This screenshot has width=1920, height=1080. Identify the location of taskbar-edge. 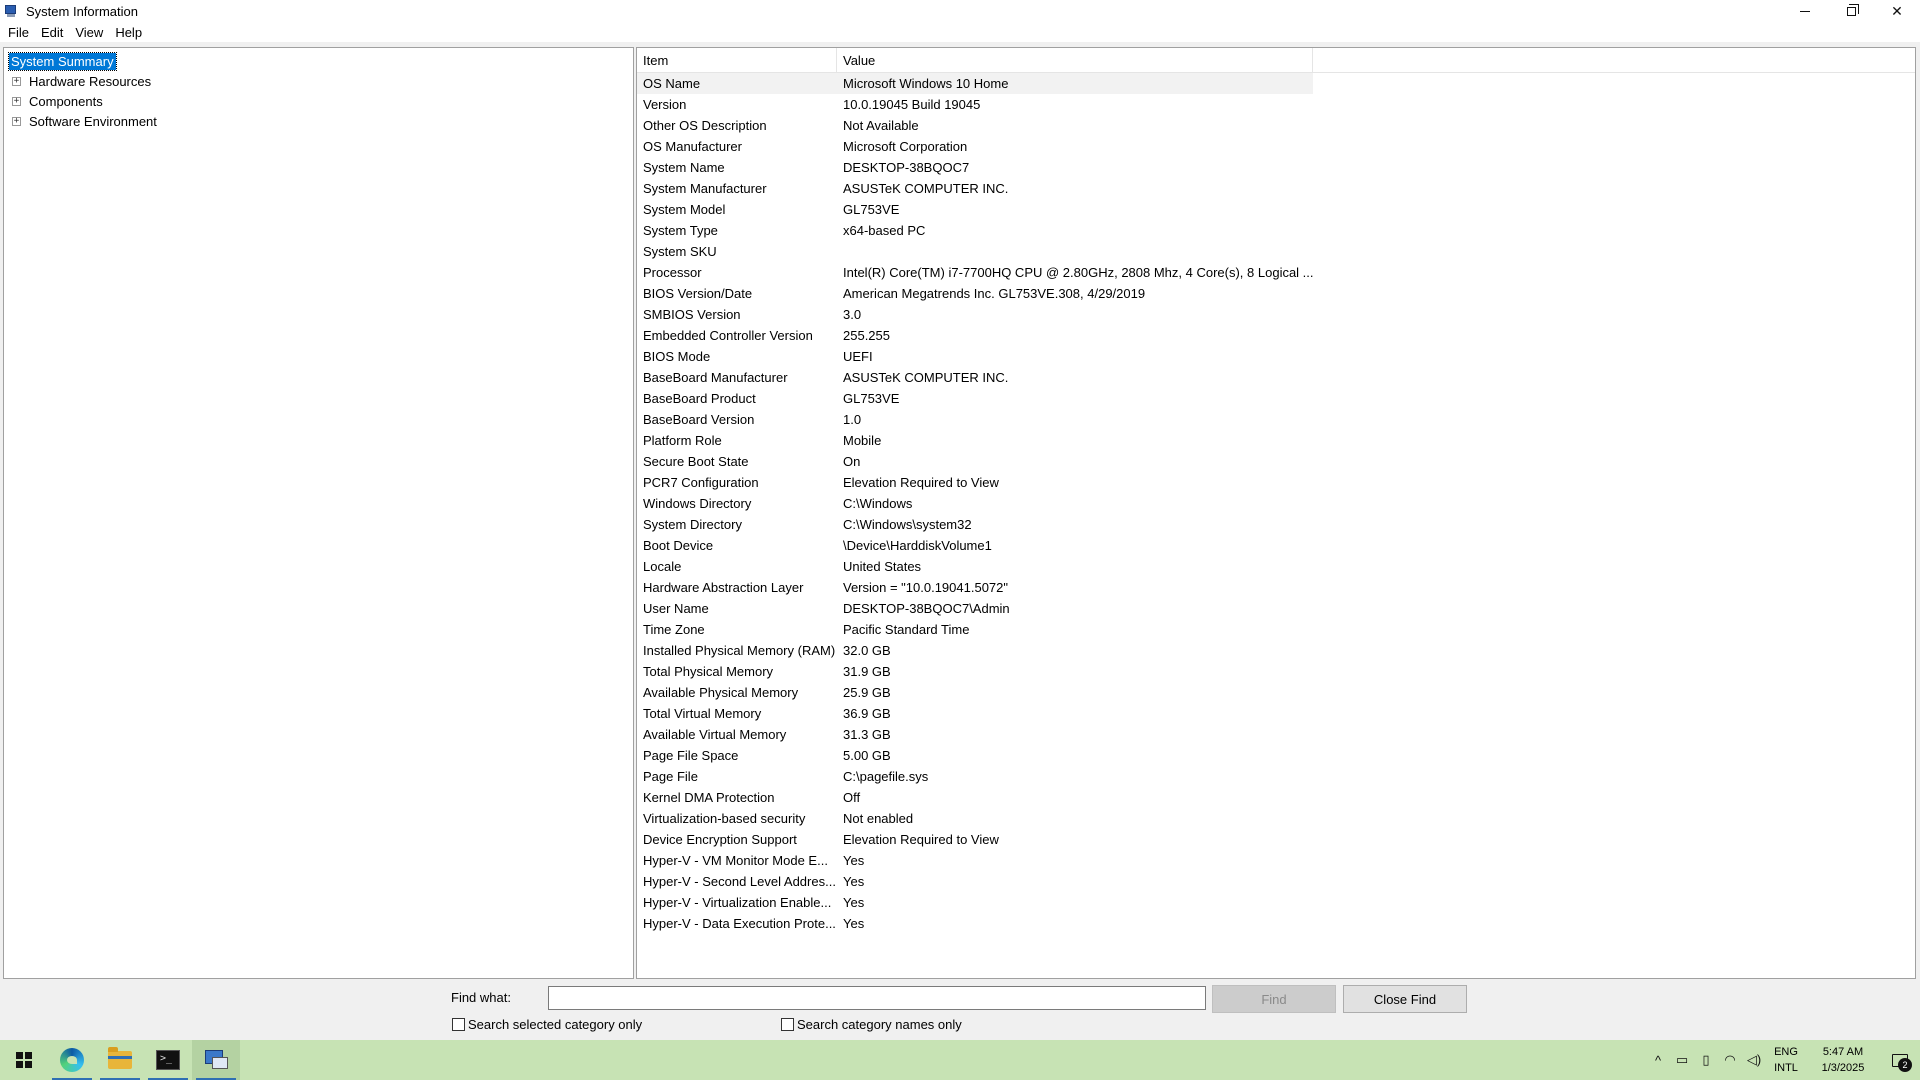
(72, 1060).